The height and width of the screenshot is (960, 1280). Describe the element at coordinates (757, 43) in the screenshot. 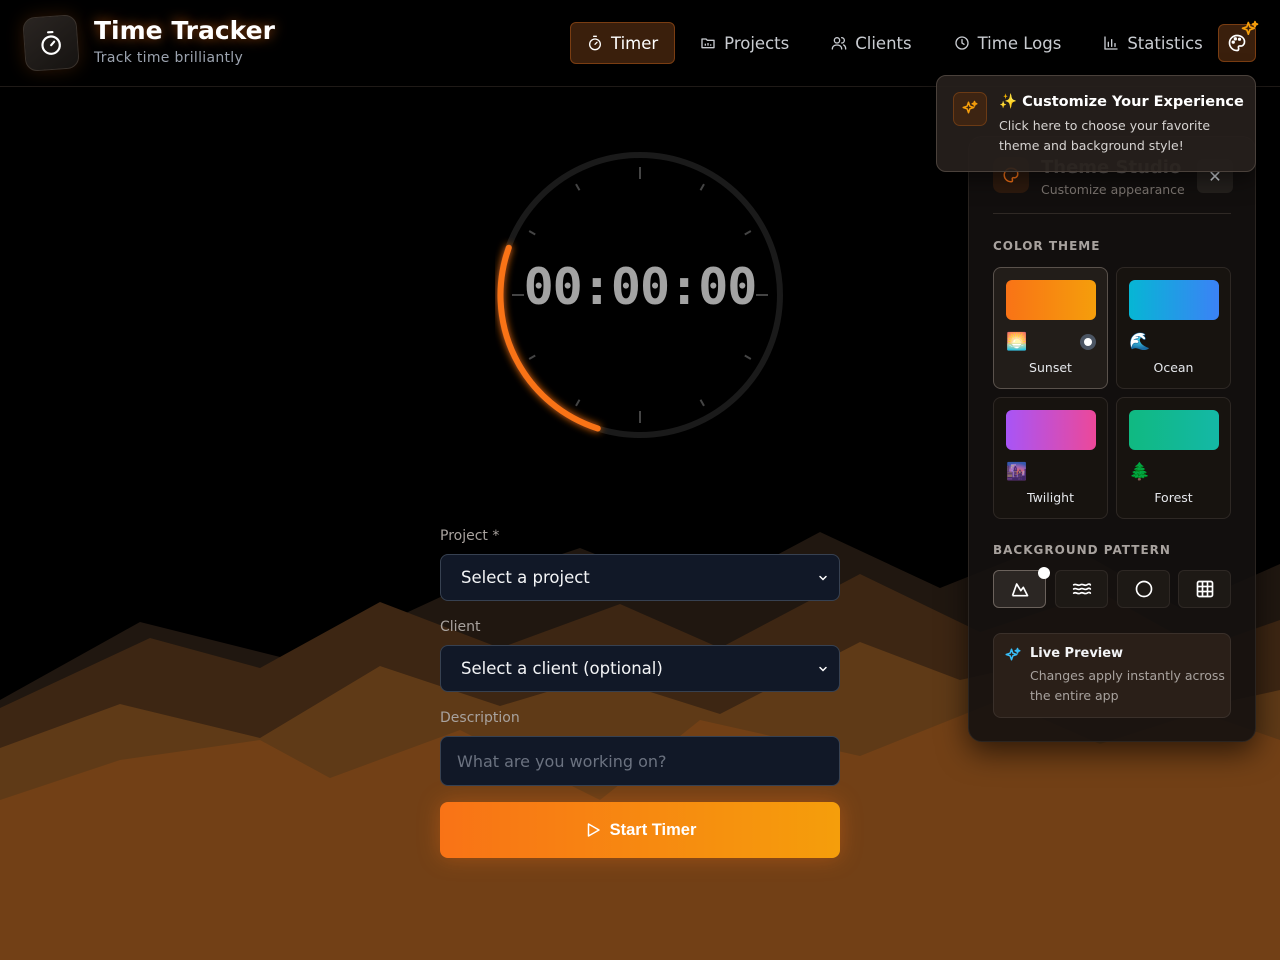

I see `nav-projects-label: Projects` at that location.